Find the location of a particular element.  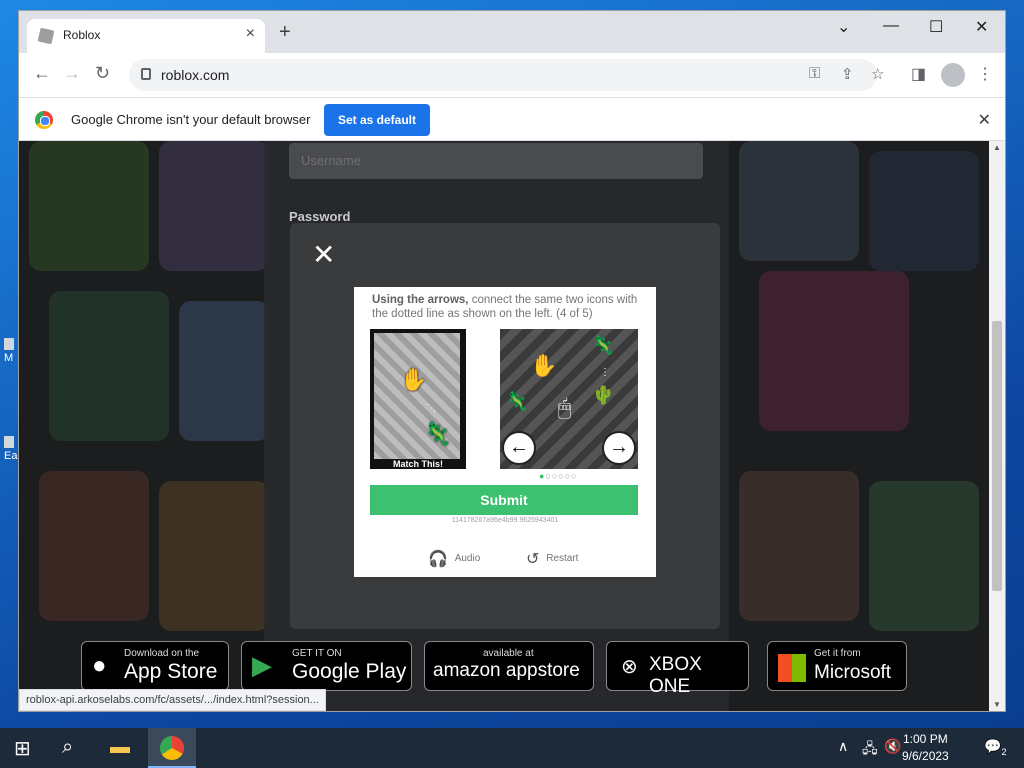

system-clock: 1:00 PM 9/6/2023 is located at coordinates (925, 748).